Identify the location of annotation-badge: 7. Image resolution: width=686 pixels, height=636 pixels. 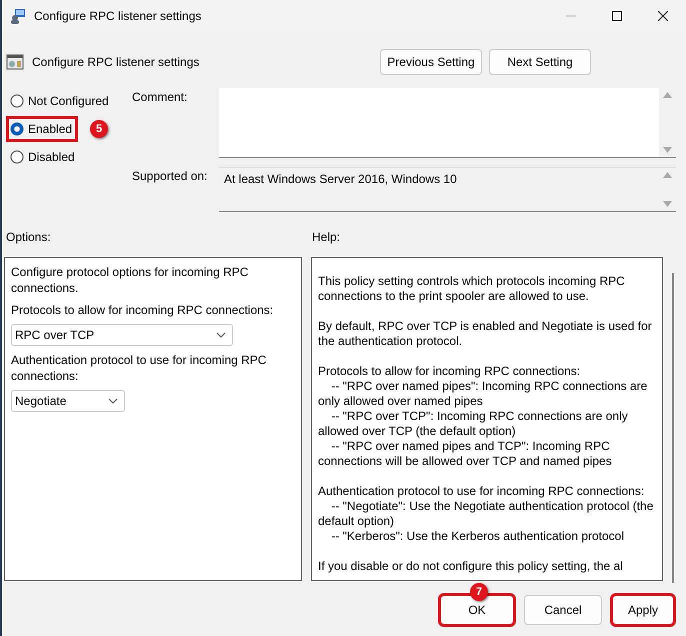
(479, 592).